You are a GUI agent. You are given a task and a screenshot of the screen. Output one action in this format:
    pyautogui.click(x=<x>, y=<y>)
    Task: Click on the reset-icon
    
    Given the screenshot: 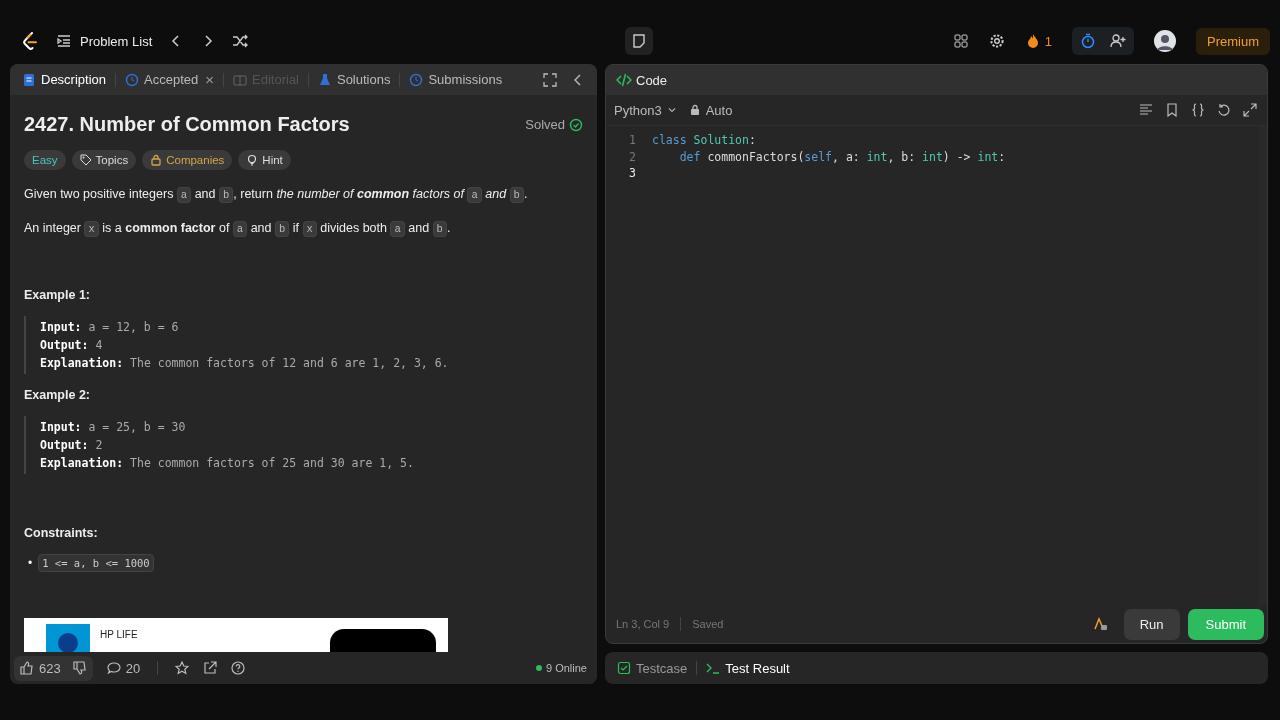 What is the action you would take?
    pyautogui.click(x=1224, y=110)
    